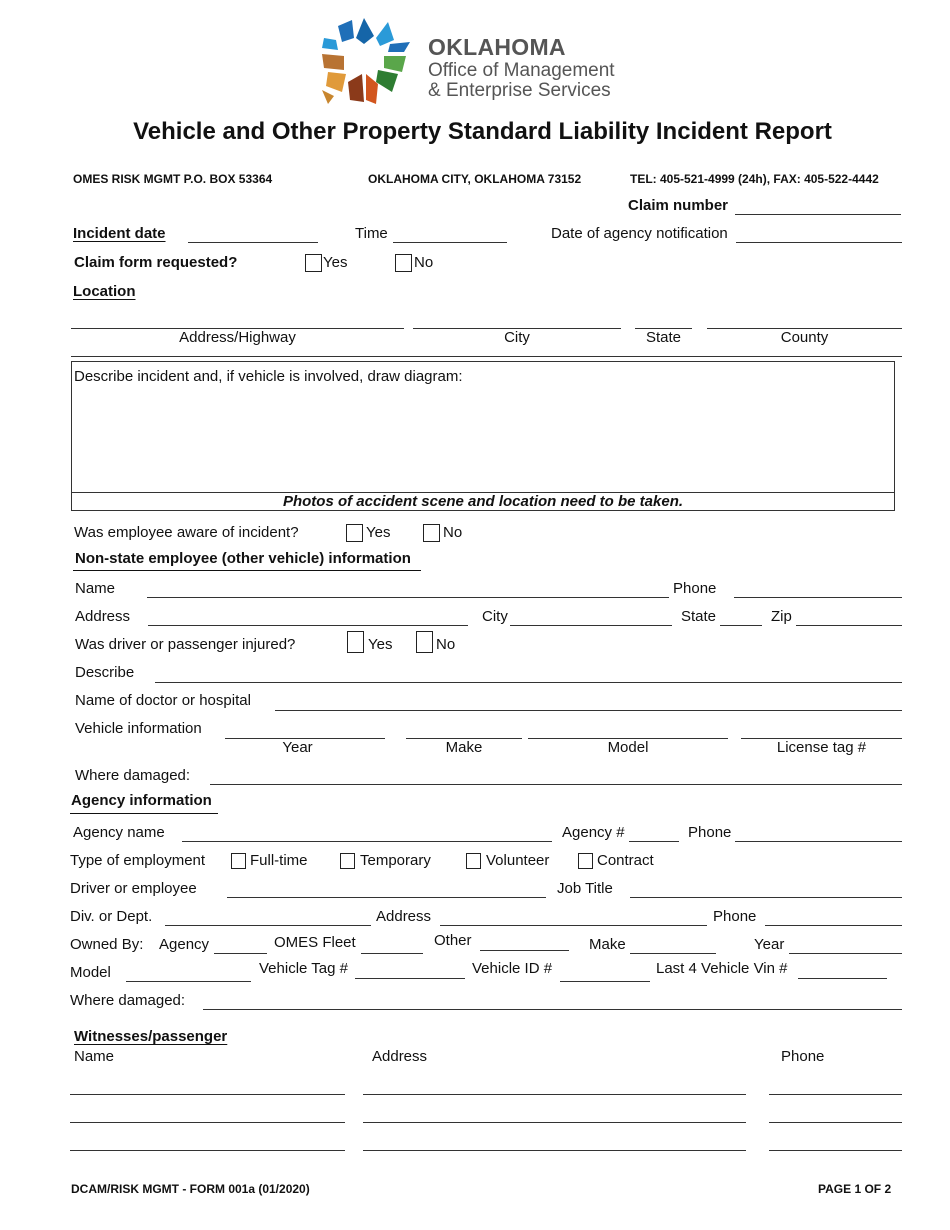 This screenshot has height=1230, width=950. I want to click on witnesses-heading: Witnesses/passenger, so click(151, 1036).